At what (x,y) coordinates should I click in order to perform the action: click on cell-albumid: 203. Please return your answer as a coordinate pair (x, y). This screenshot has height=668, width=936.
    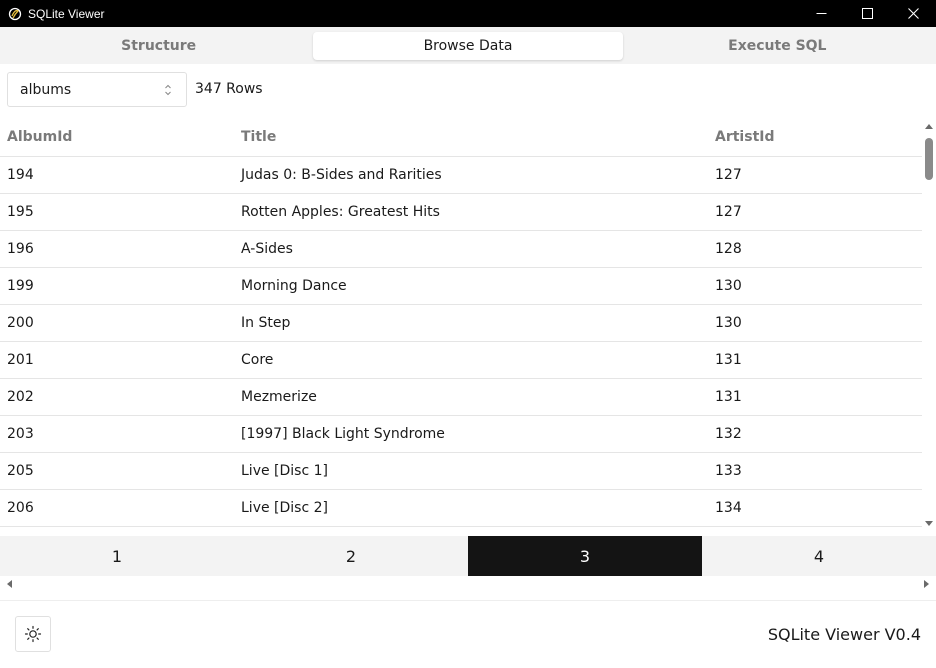
    Looking at the image, I should click on (20, 434).